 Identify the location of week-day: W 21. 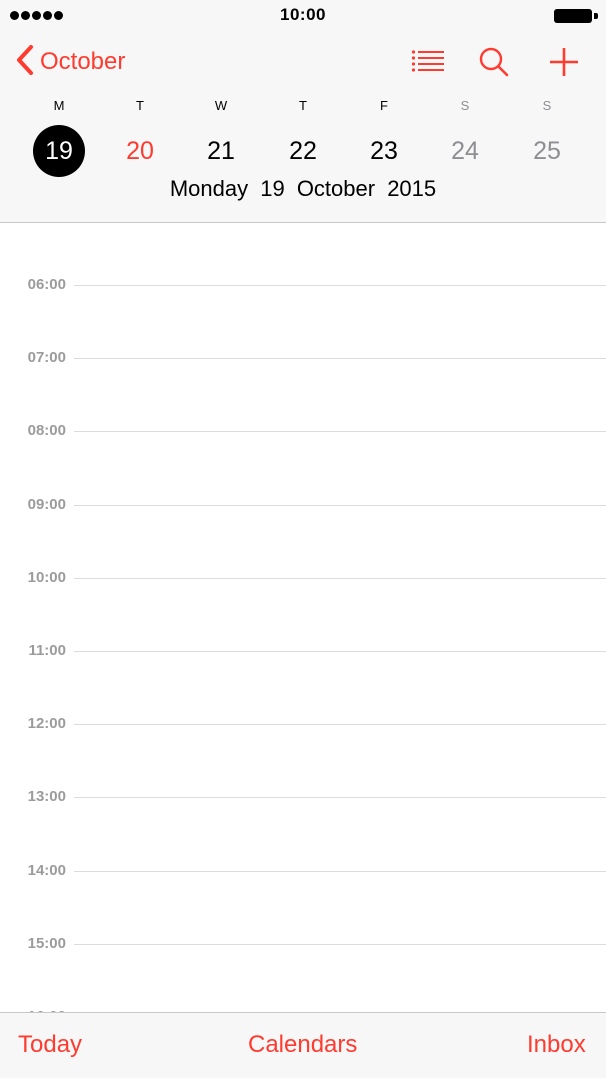
(221, 139).